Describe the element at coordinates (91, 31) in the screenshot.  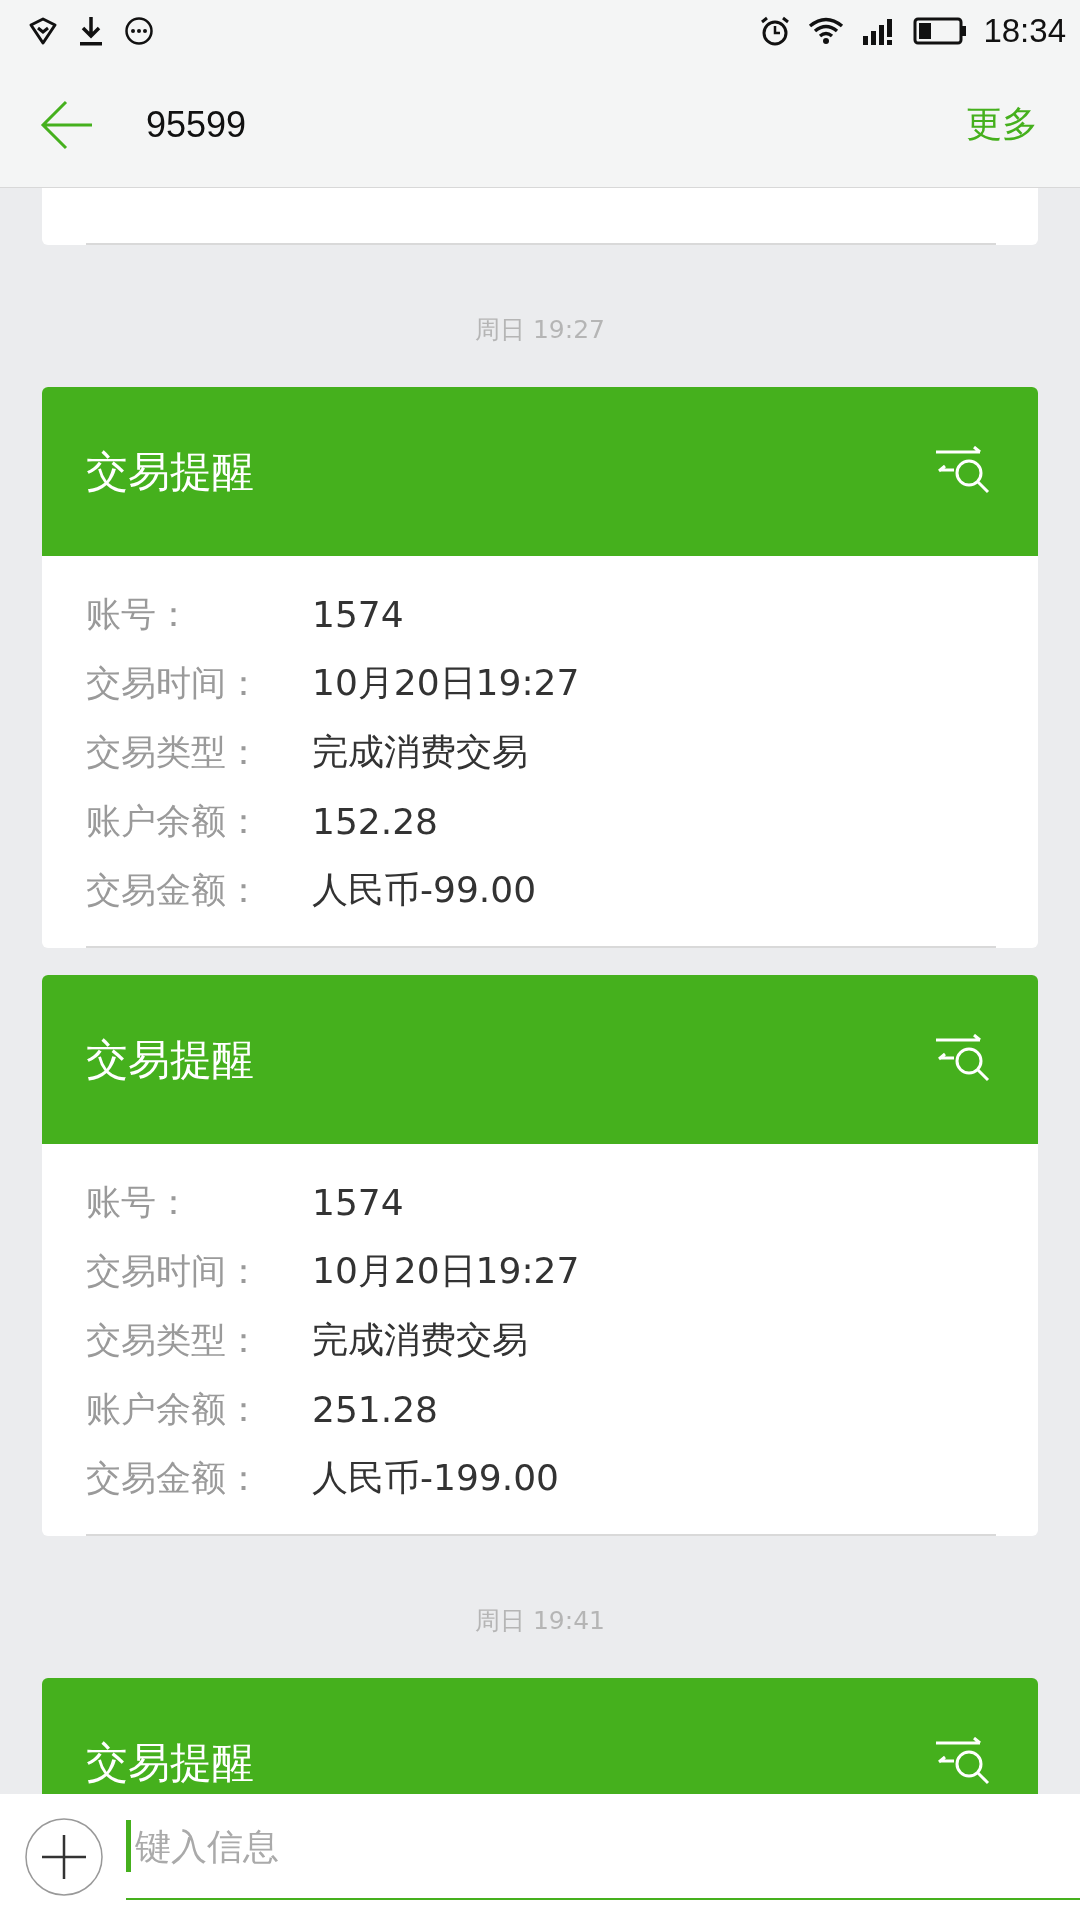
I see `download-icon` at that location.